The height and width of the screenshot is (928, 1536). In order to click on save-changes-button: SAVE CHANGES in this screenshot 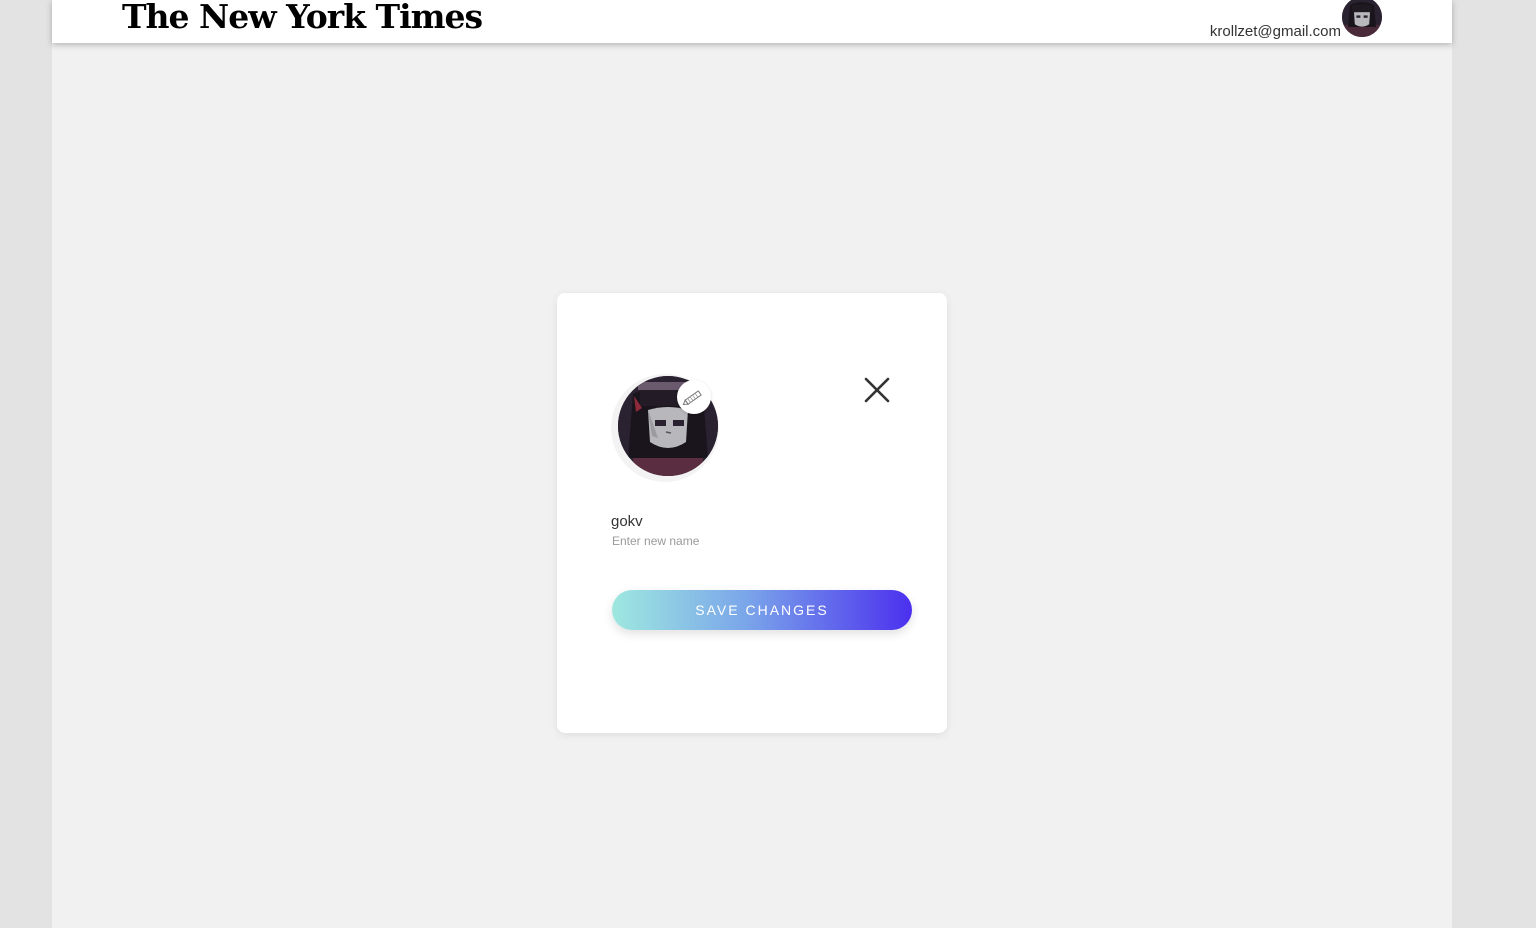, I will do `click(762, 610)`.